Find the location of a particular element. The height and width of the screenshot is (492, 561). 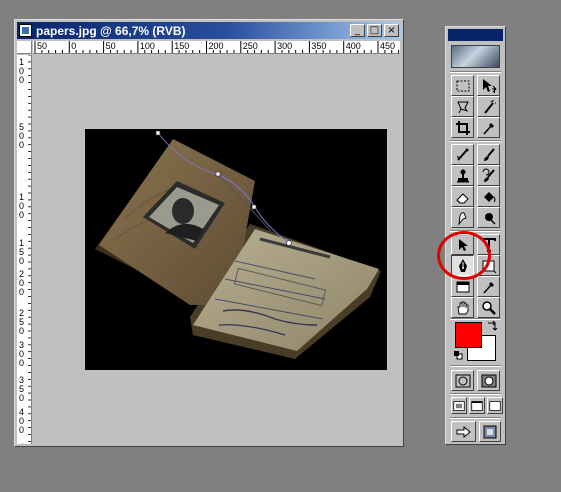

app-logo is located at coordinates (475, 56).